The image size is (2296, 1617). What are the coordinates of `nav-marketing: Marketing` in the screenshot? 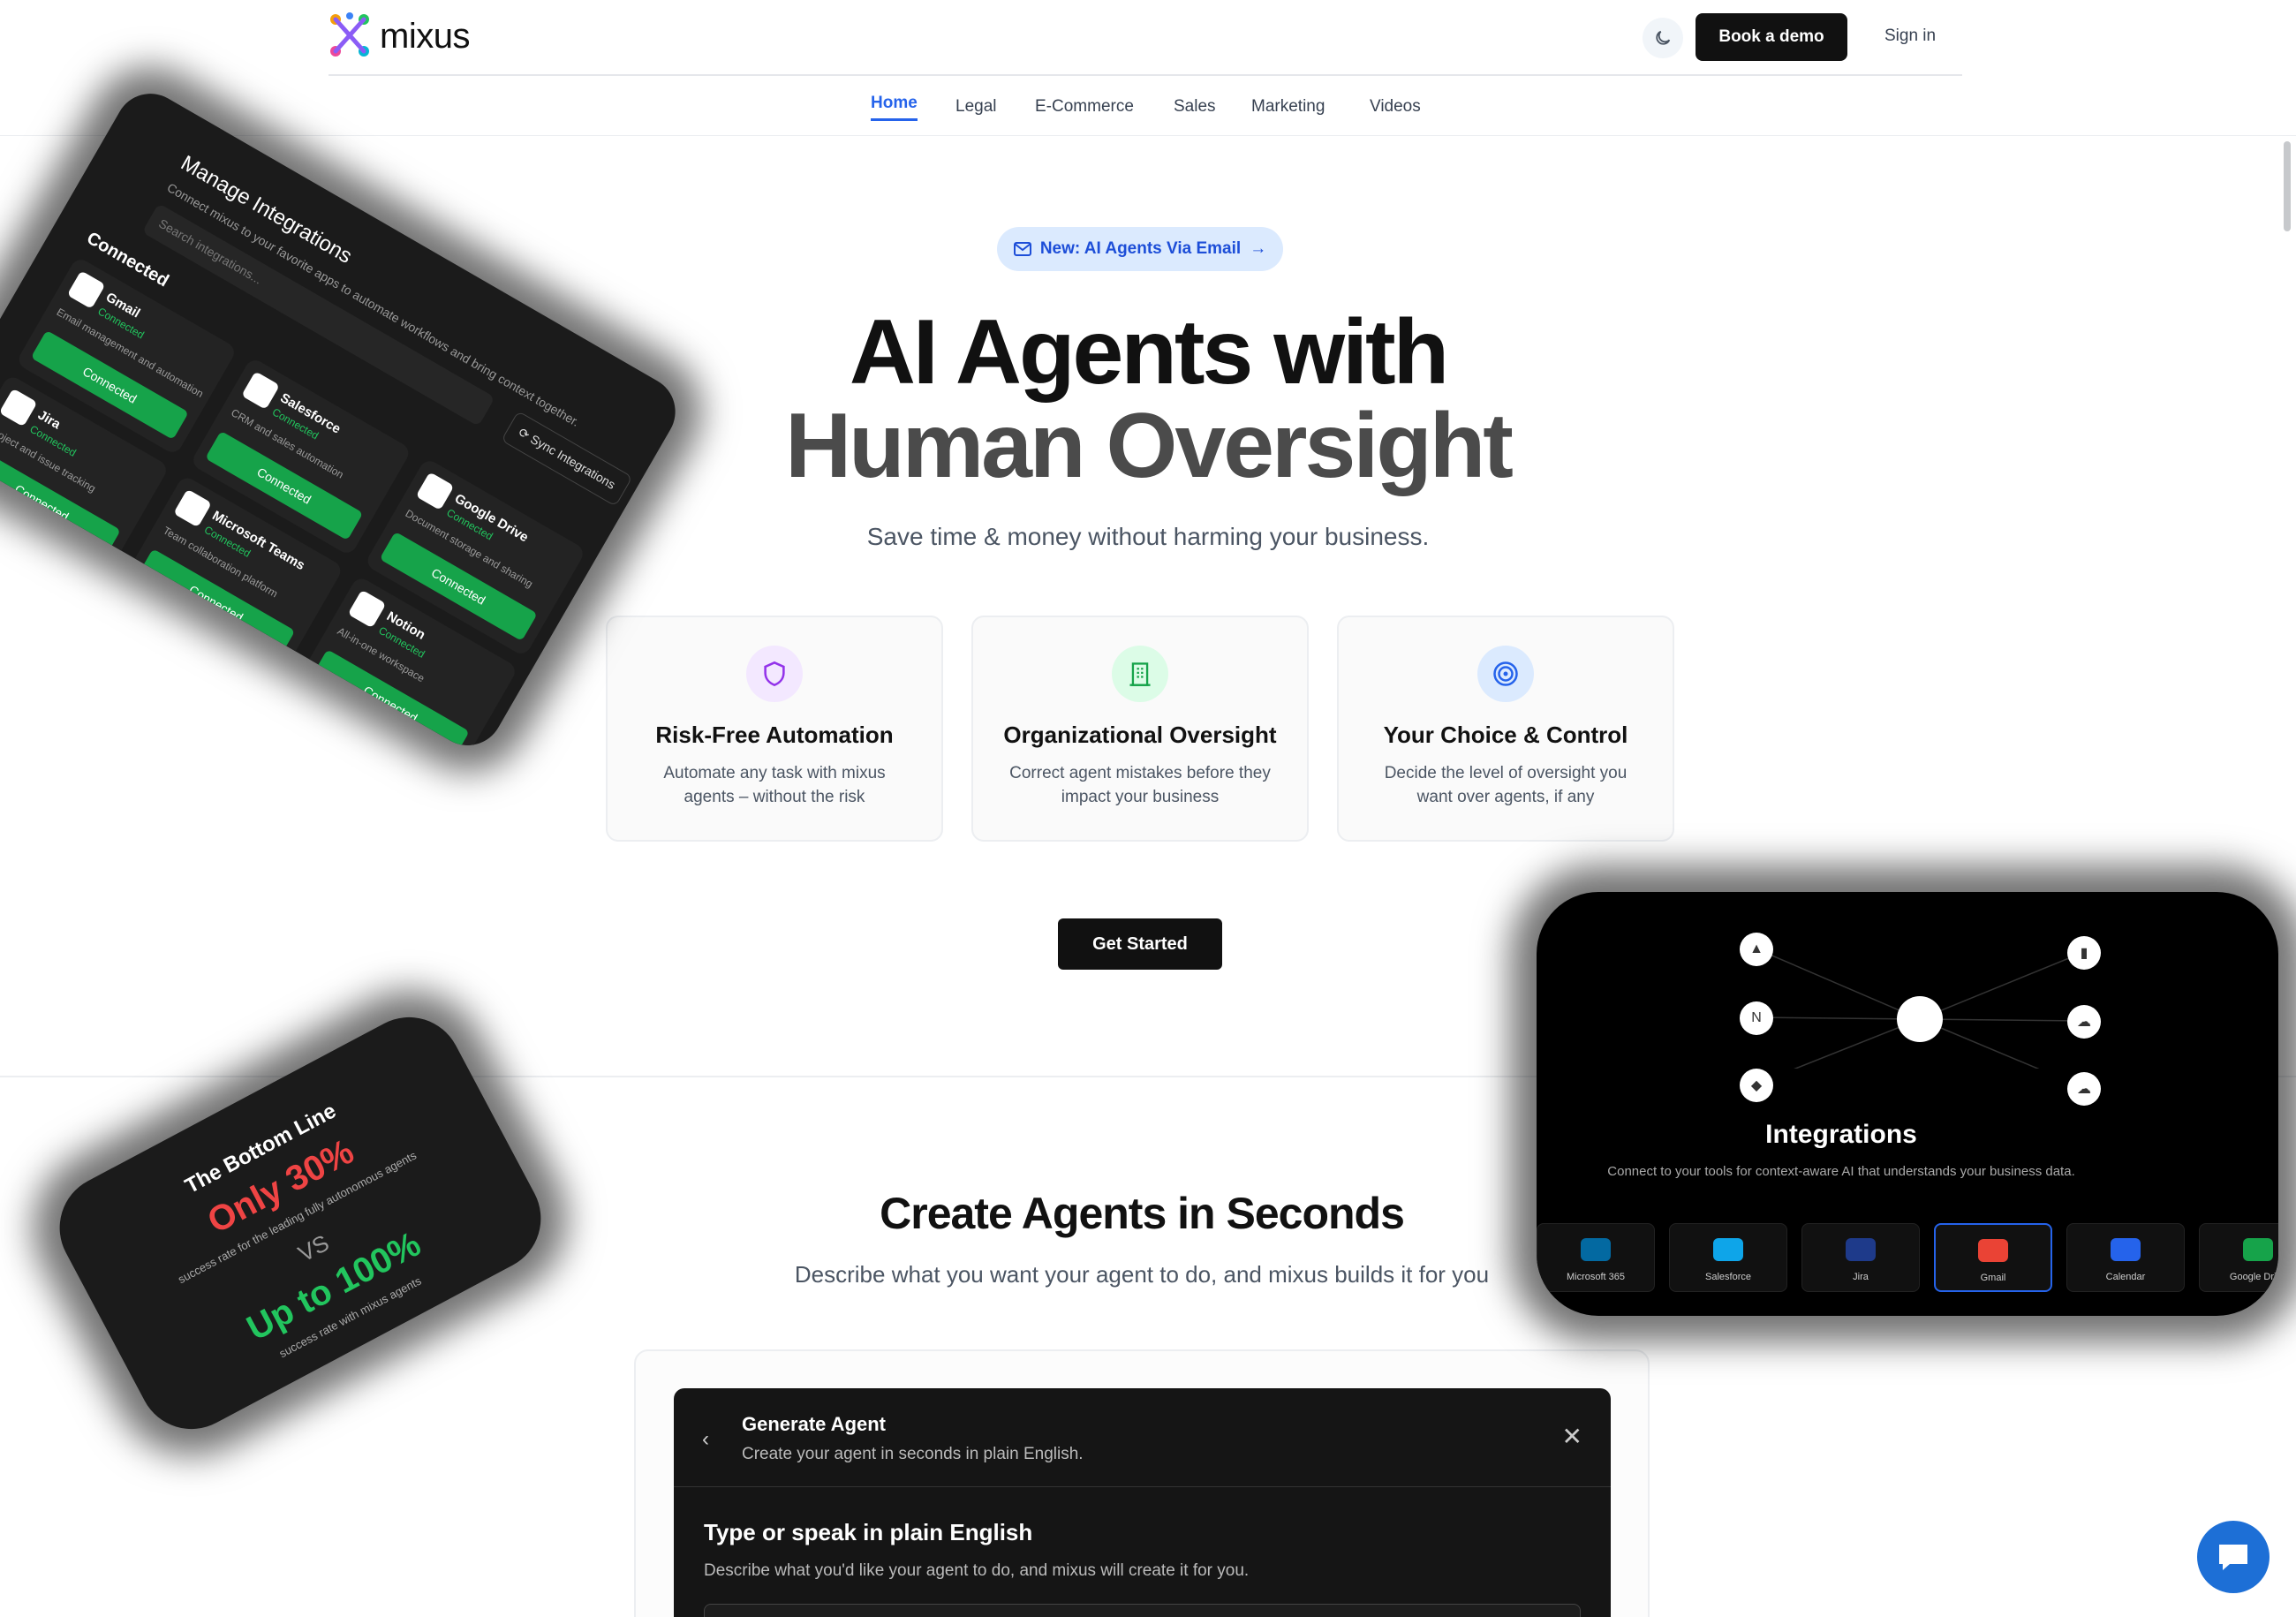 It's located at (1288, 107).